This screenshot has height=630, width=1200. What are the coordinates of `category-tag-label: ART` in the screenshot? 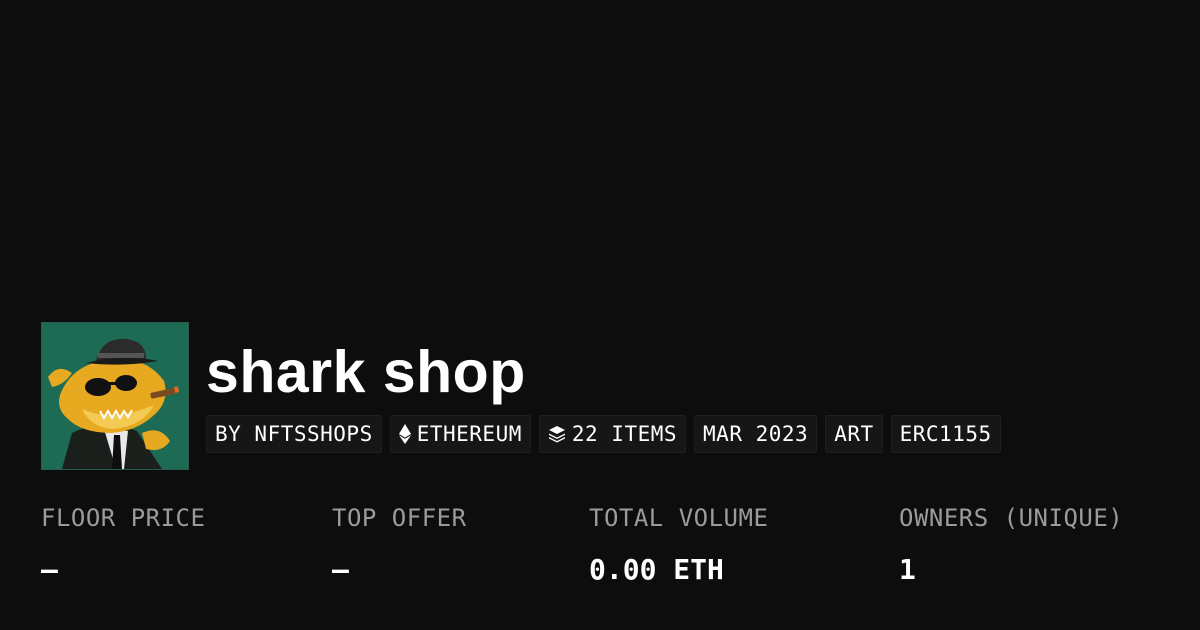 It's located at (854, 434).